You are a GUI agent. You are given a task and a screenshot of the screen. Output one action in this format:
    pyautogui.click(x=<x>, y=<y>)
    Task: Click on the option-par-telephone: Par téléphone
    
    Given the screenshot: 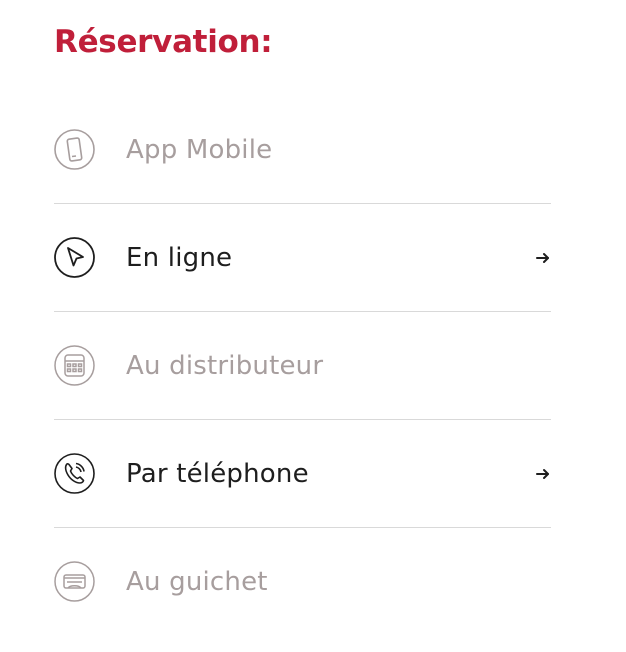 What is the action you would take?
    pyautogui.click(x=302, y=474)
    